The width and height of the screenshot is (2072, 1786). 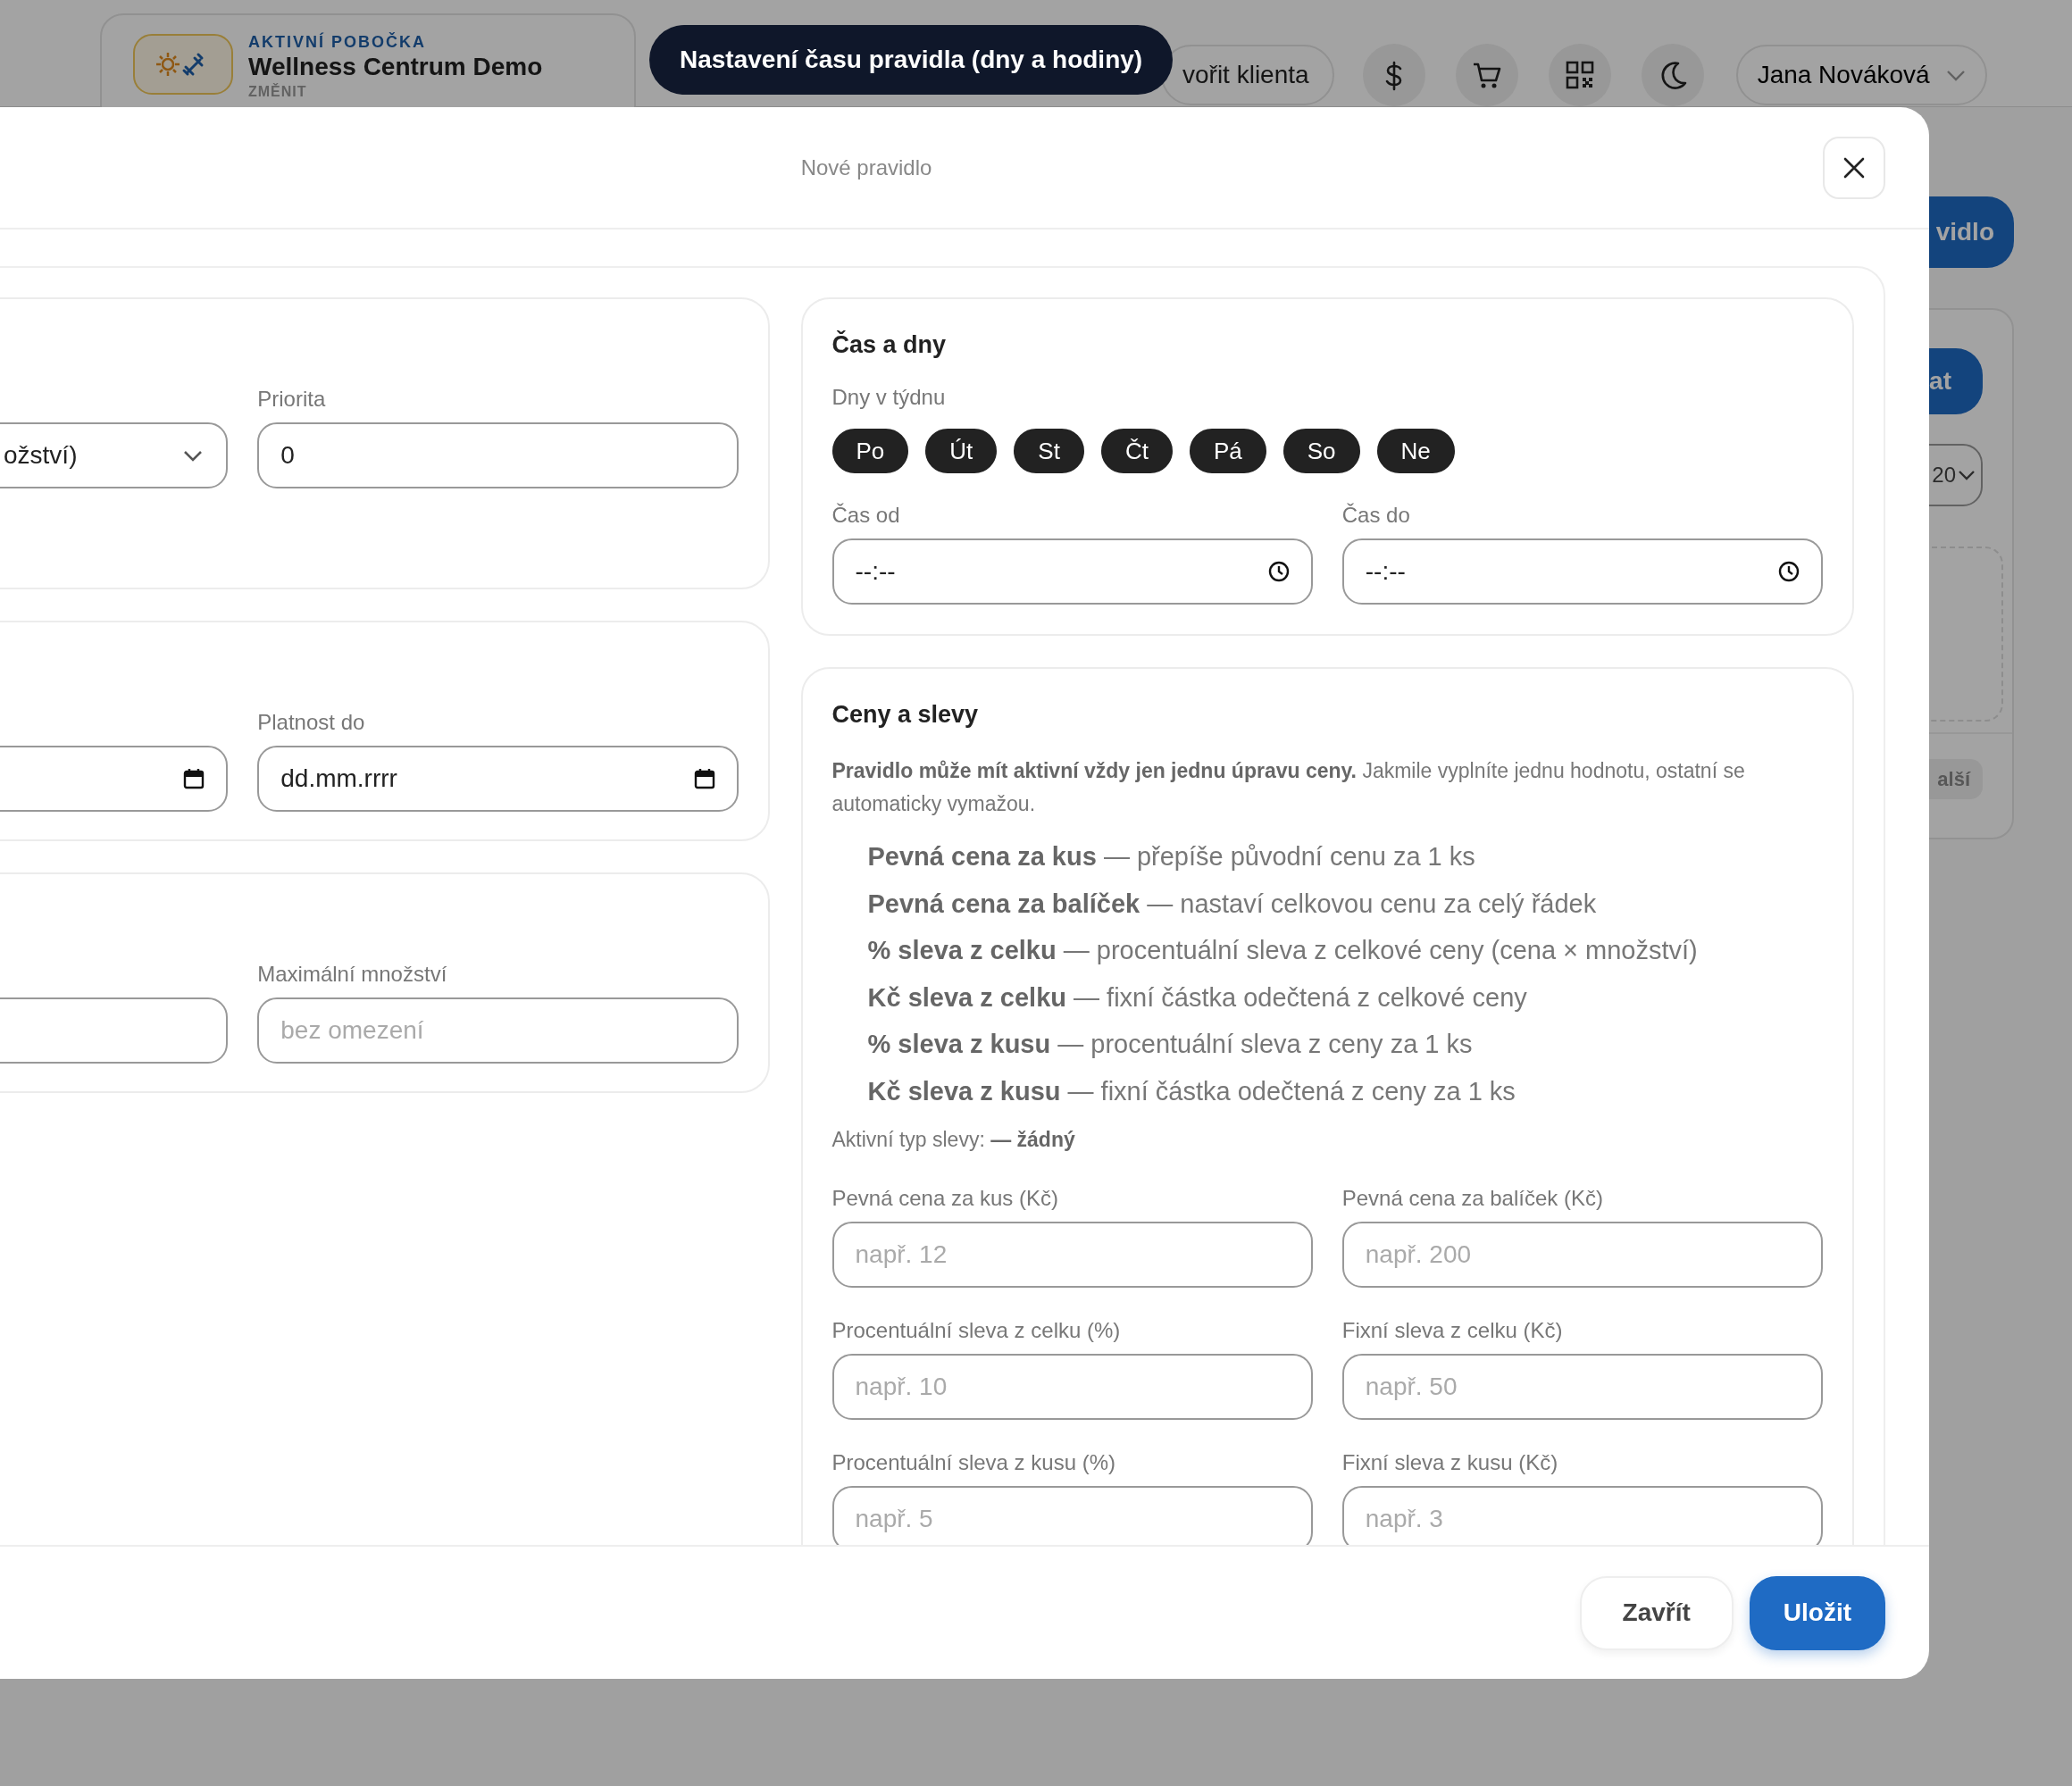 I want to click on tooltip: Nastavení času pravidla (dny a hodiny), so click(x=911, y=60).